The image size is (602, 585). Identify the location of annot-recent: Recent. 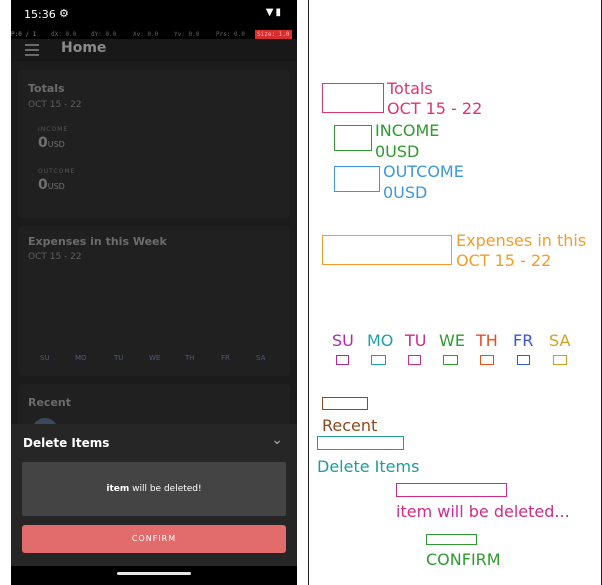
(350, 425).